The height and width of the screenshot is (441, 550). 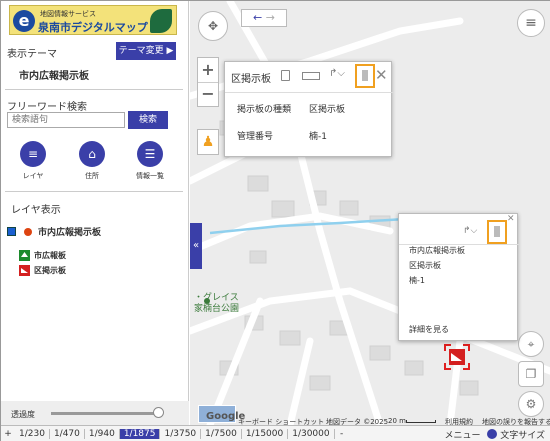 I want to click on layer-dot-icon, so click(x=28, y=231).